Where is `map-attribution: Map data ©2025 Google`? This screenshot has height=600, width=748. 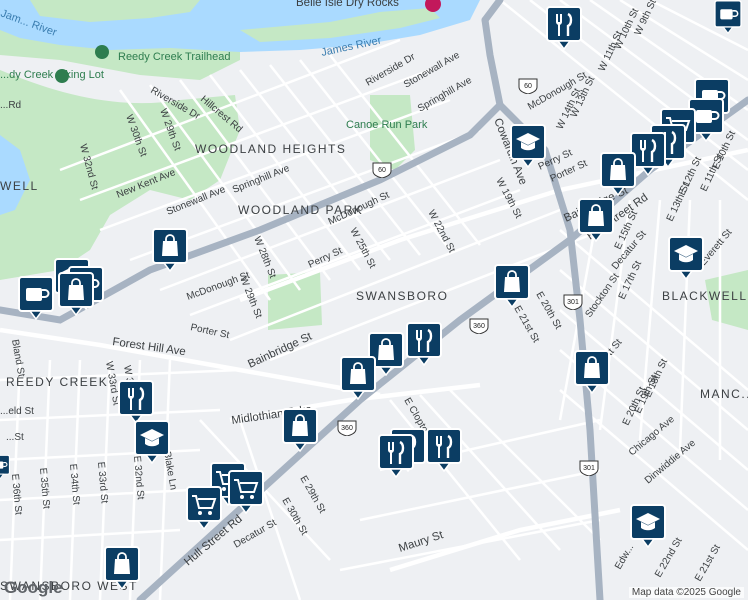
map-attribution: Map data ©2025 Google is located at coordinates (686, 592).